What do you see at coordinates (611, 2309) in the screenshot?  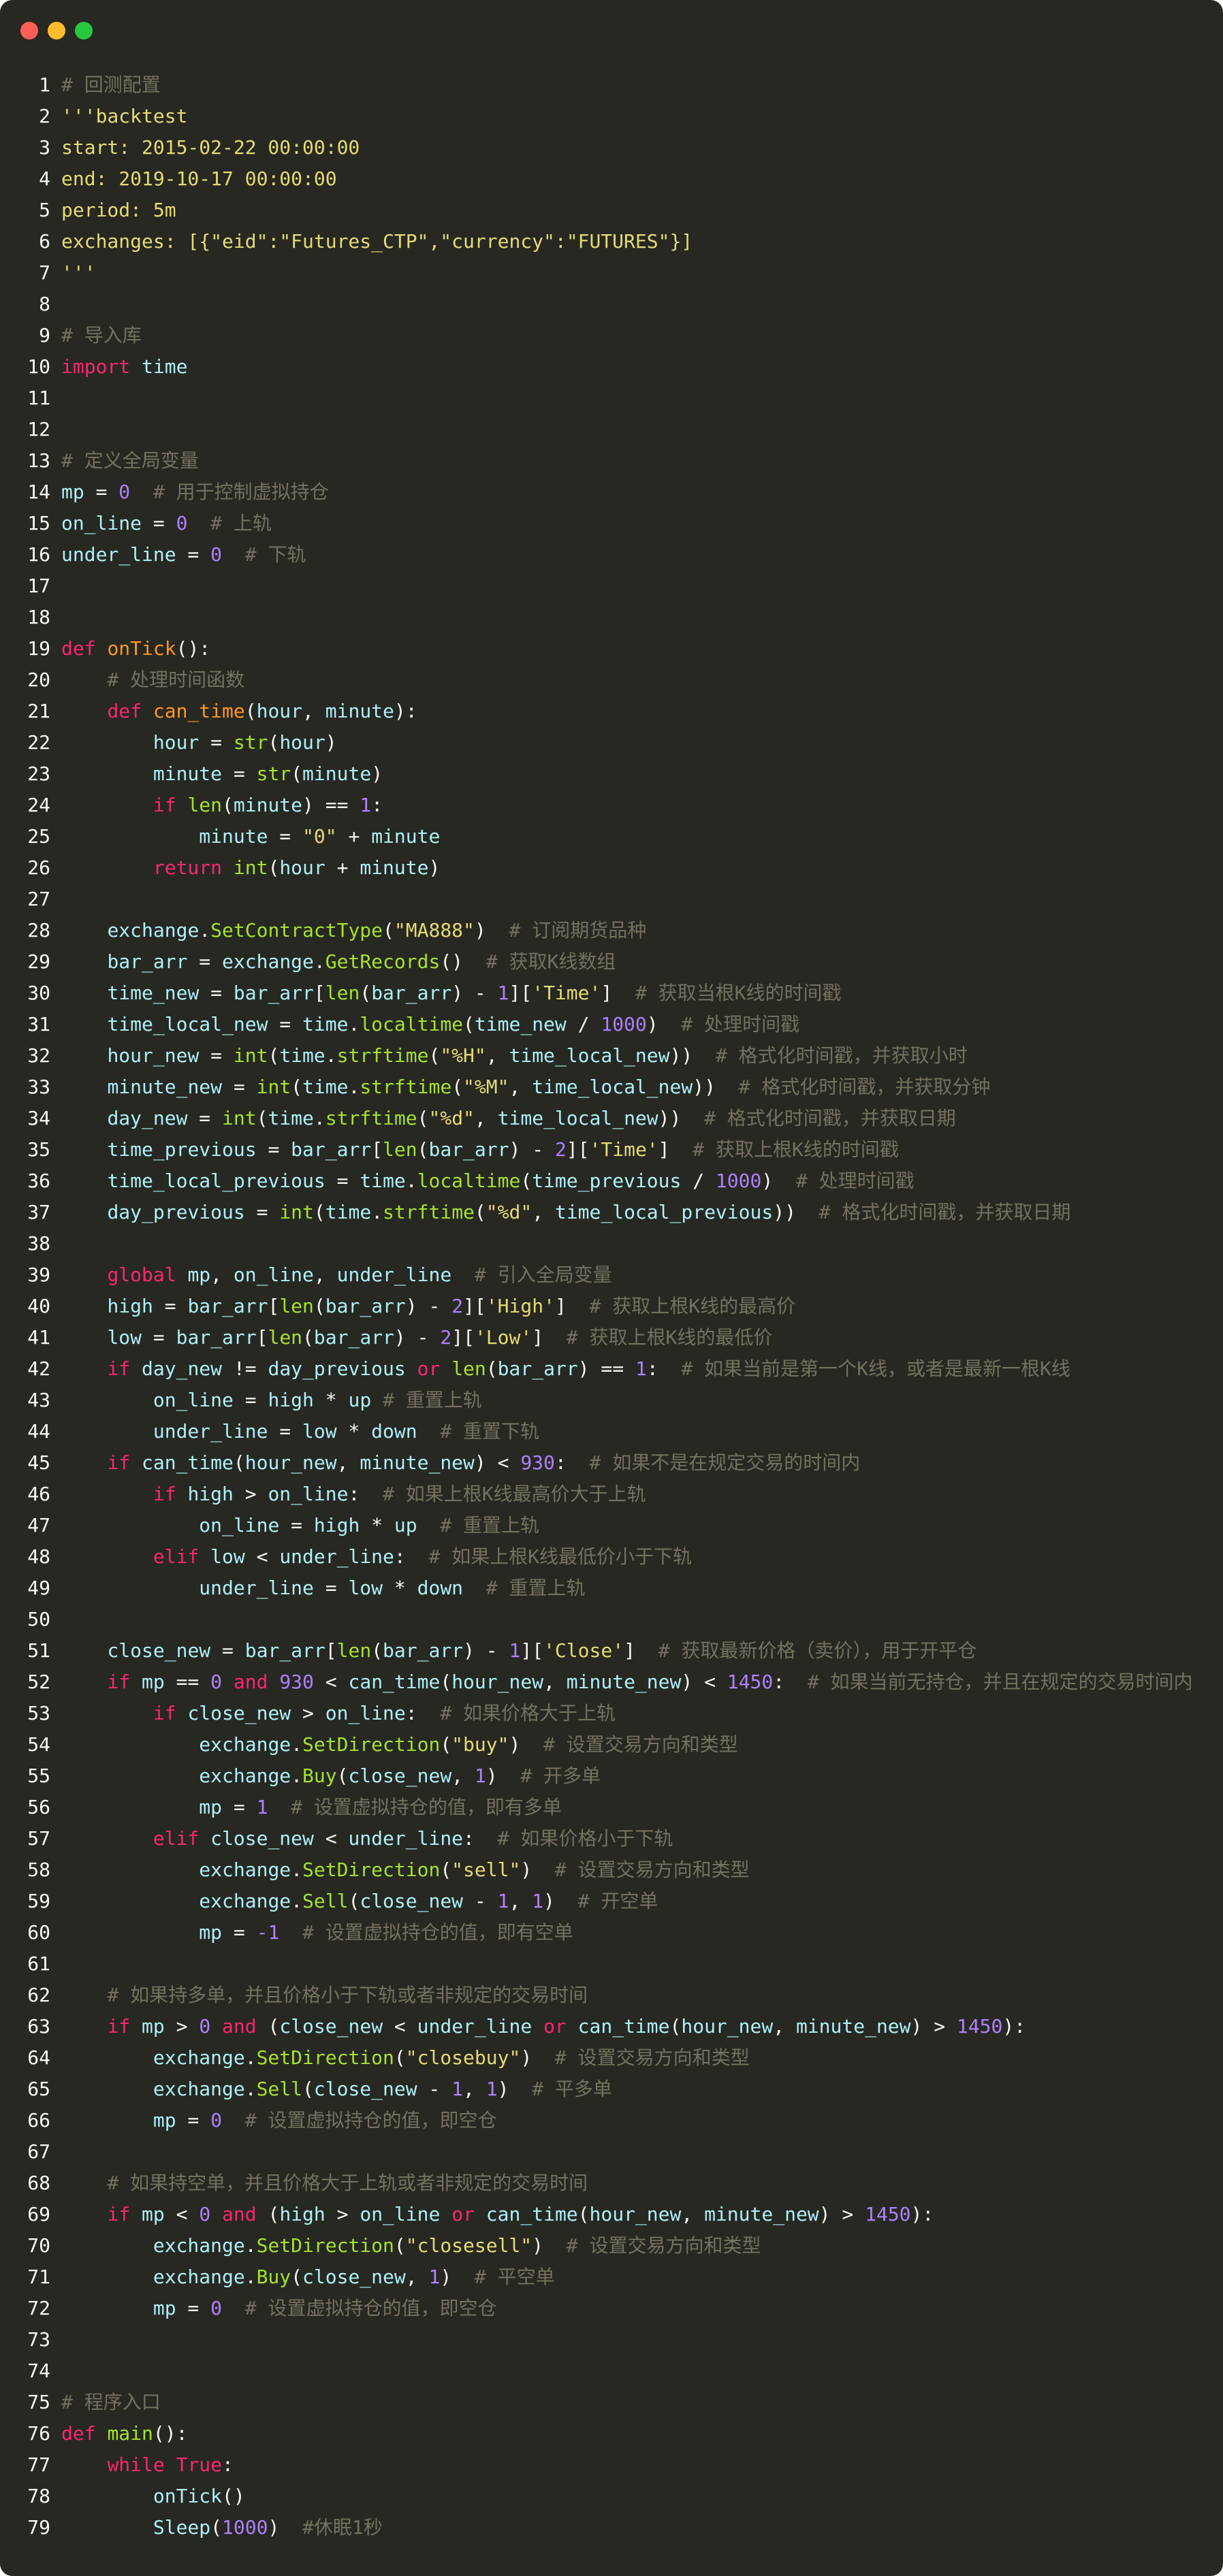 I see `code-line: 72 mp = 0 # 设置虚拟持仓的值，即空仓` at bounding box center [611, 2309].